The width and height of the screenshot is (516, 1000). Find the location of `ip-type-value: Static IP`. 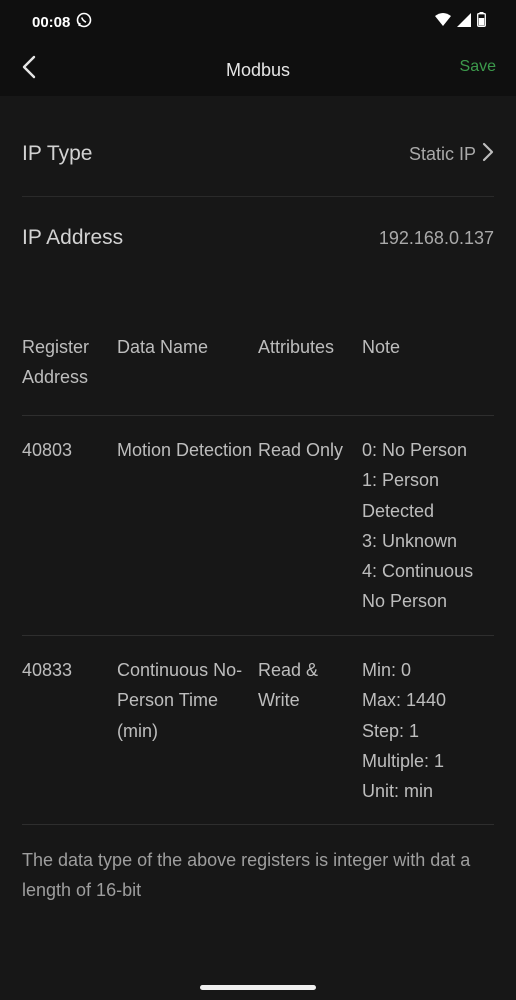

ip-type-value: Static IP is located at coordinates (442, 153).